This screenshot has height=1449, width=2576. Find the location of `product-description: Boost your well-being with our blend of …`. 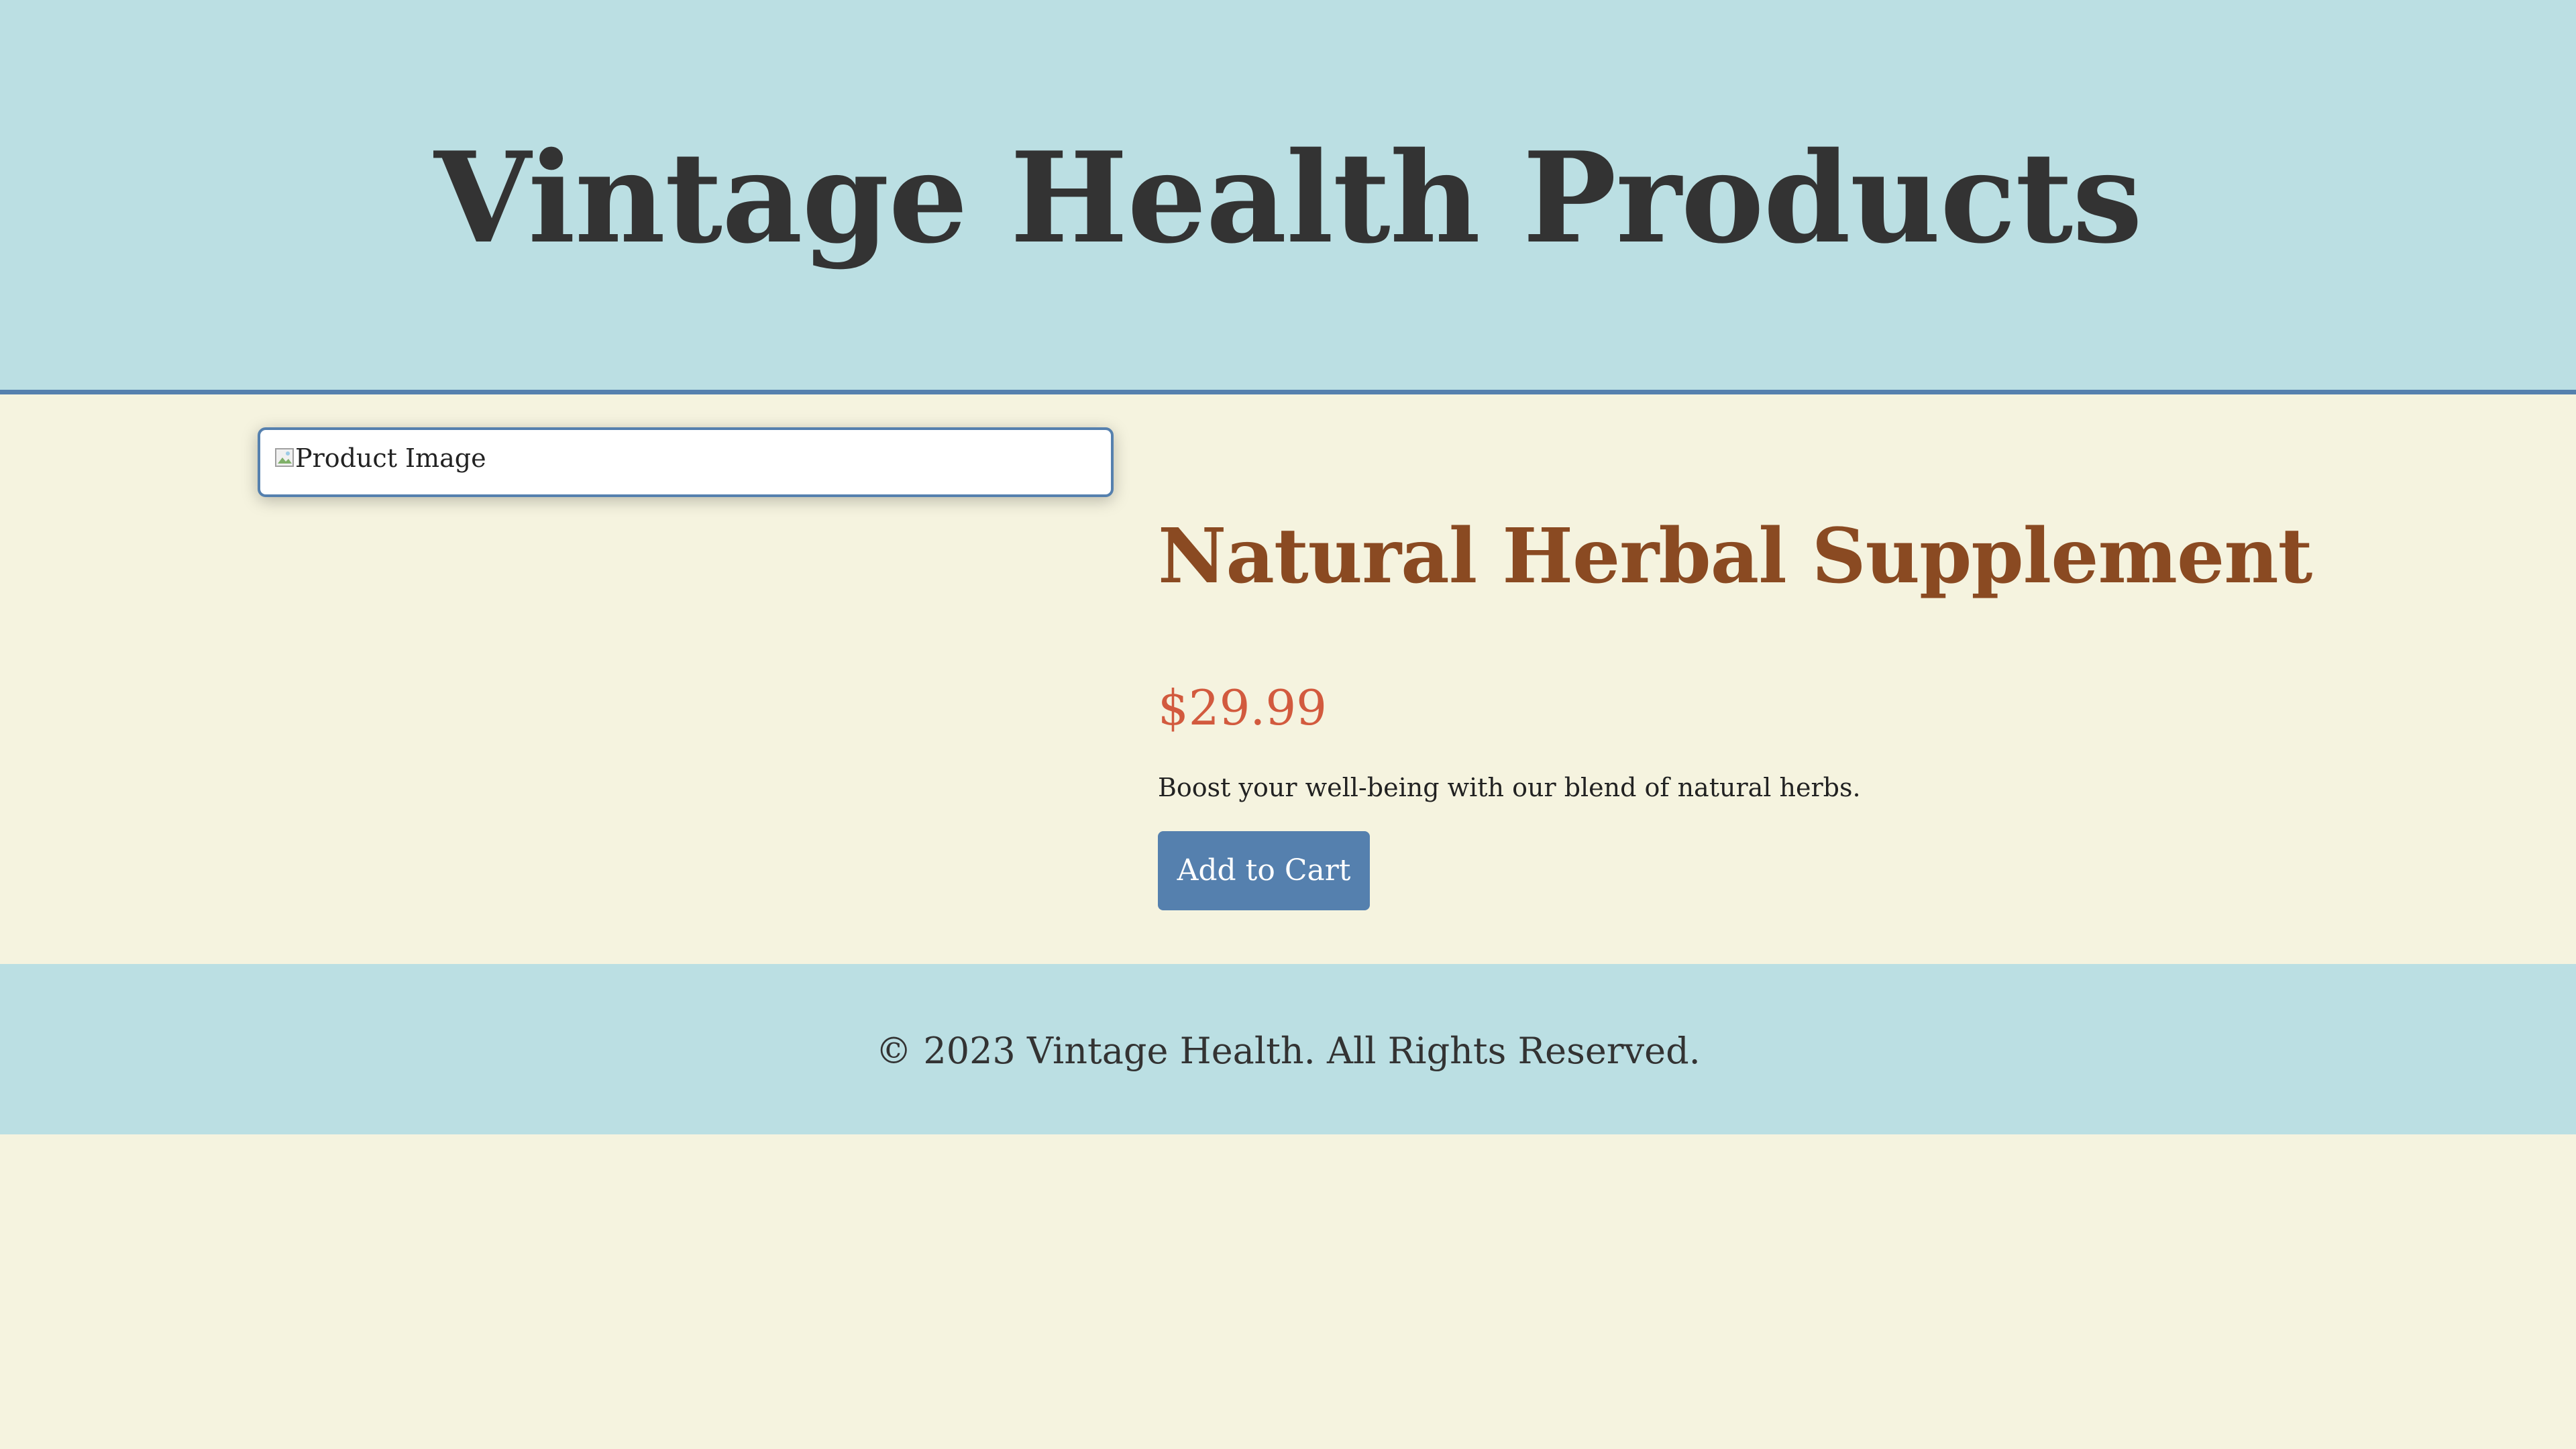

product-description: Boost your well-being with our blend of … is located at coordinates (1509, 787).